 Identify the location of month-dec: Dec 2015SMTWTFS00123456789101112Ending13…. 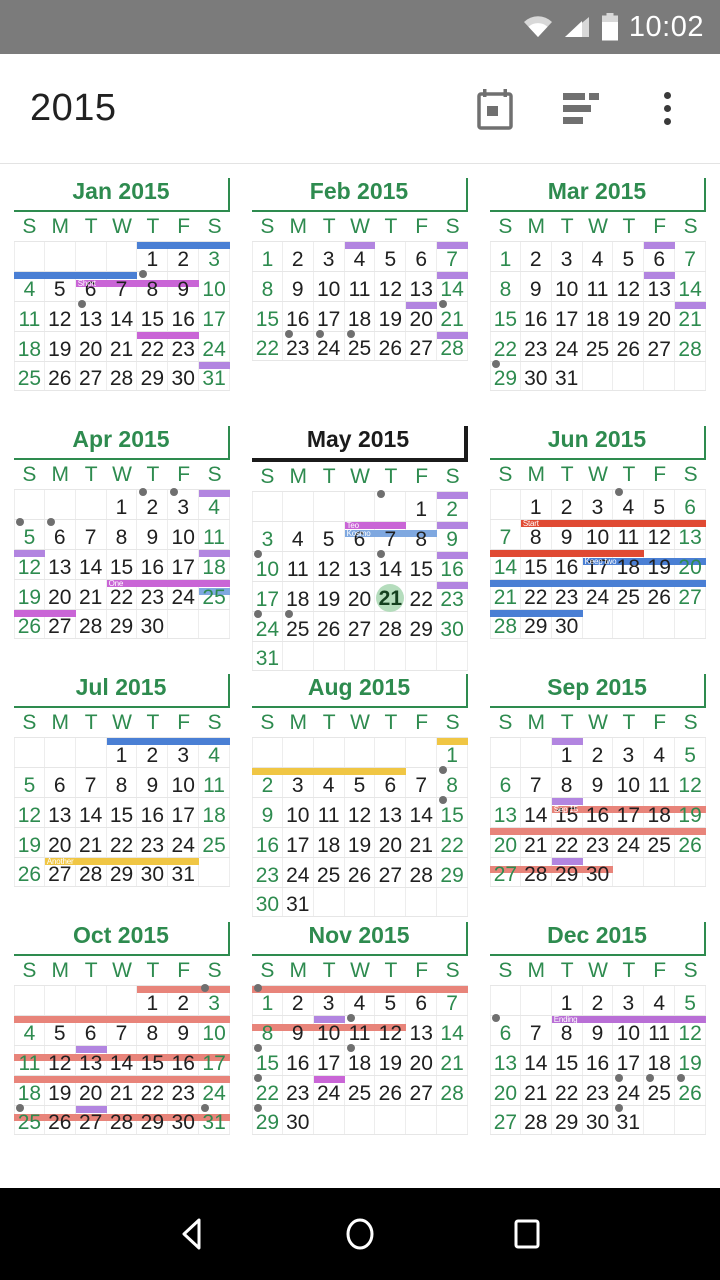
(598, 1046).